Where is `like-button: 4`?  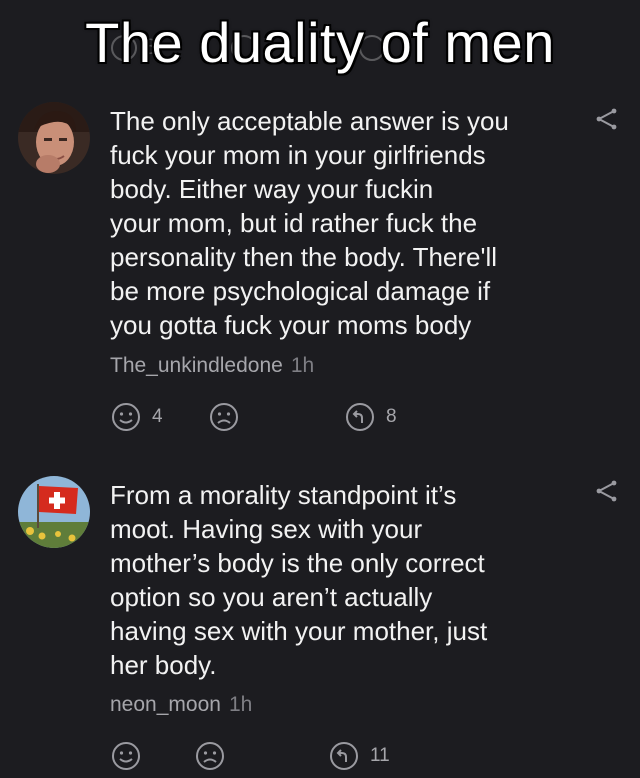
like-button: 4 is located at coordinates (136, 417).